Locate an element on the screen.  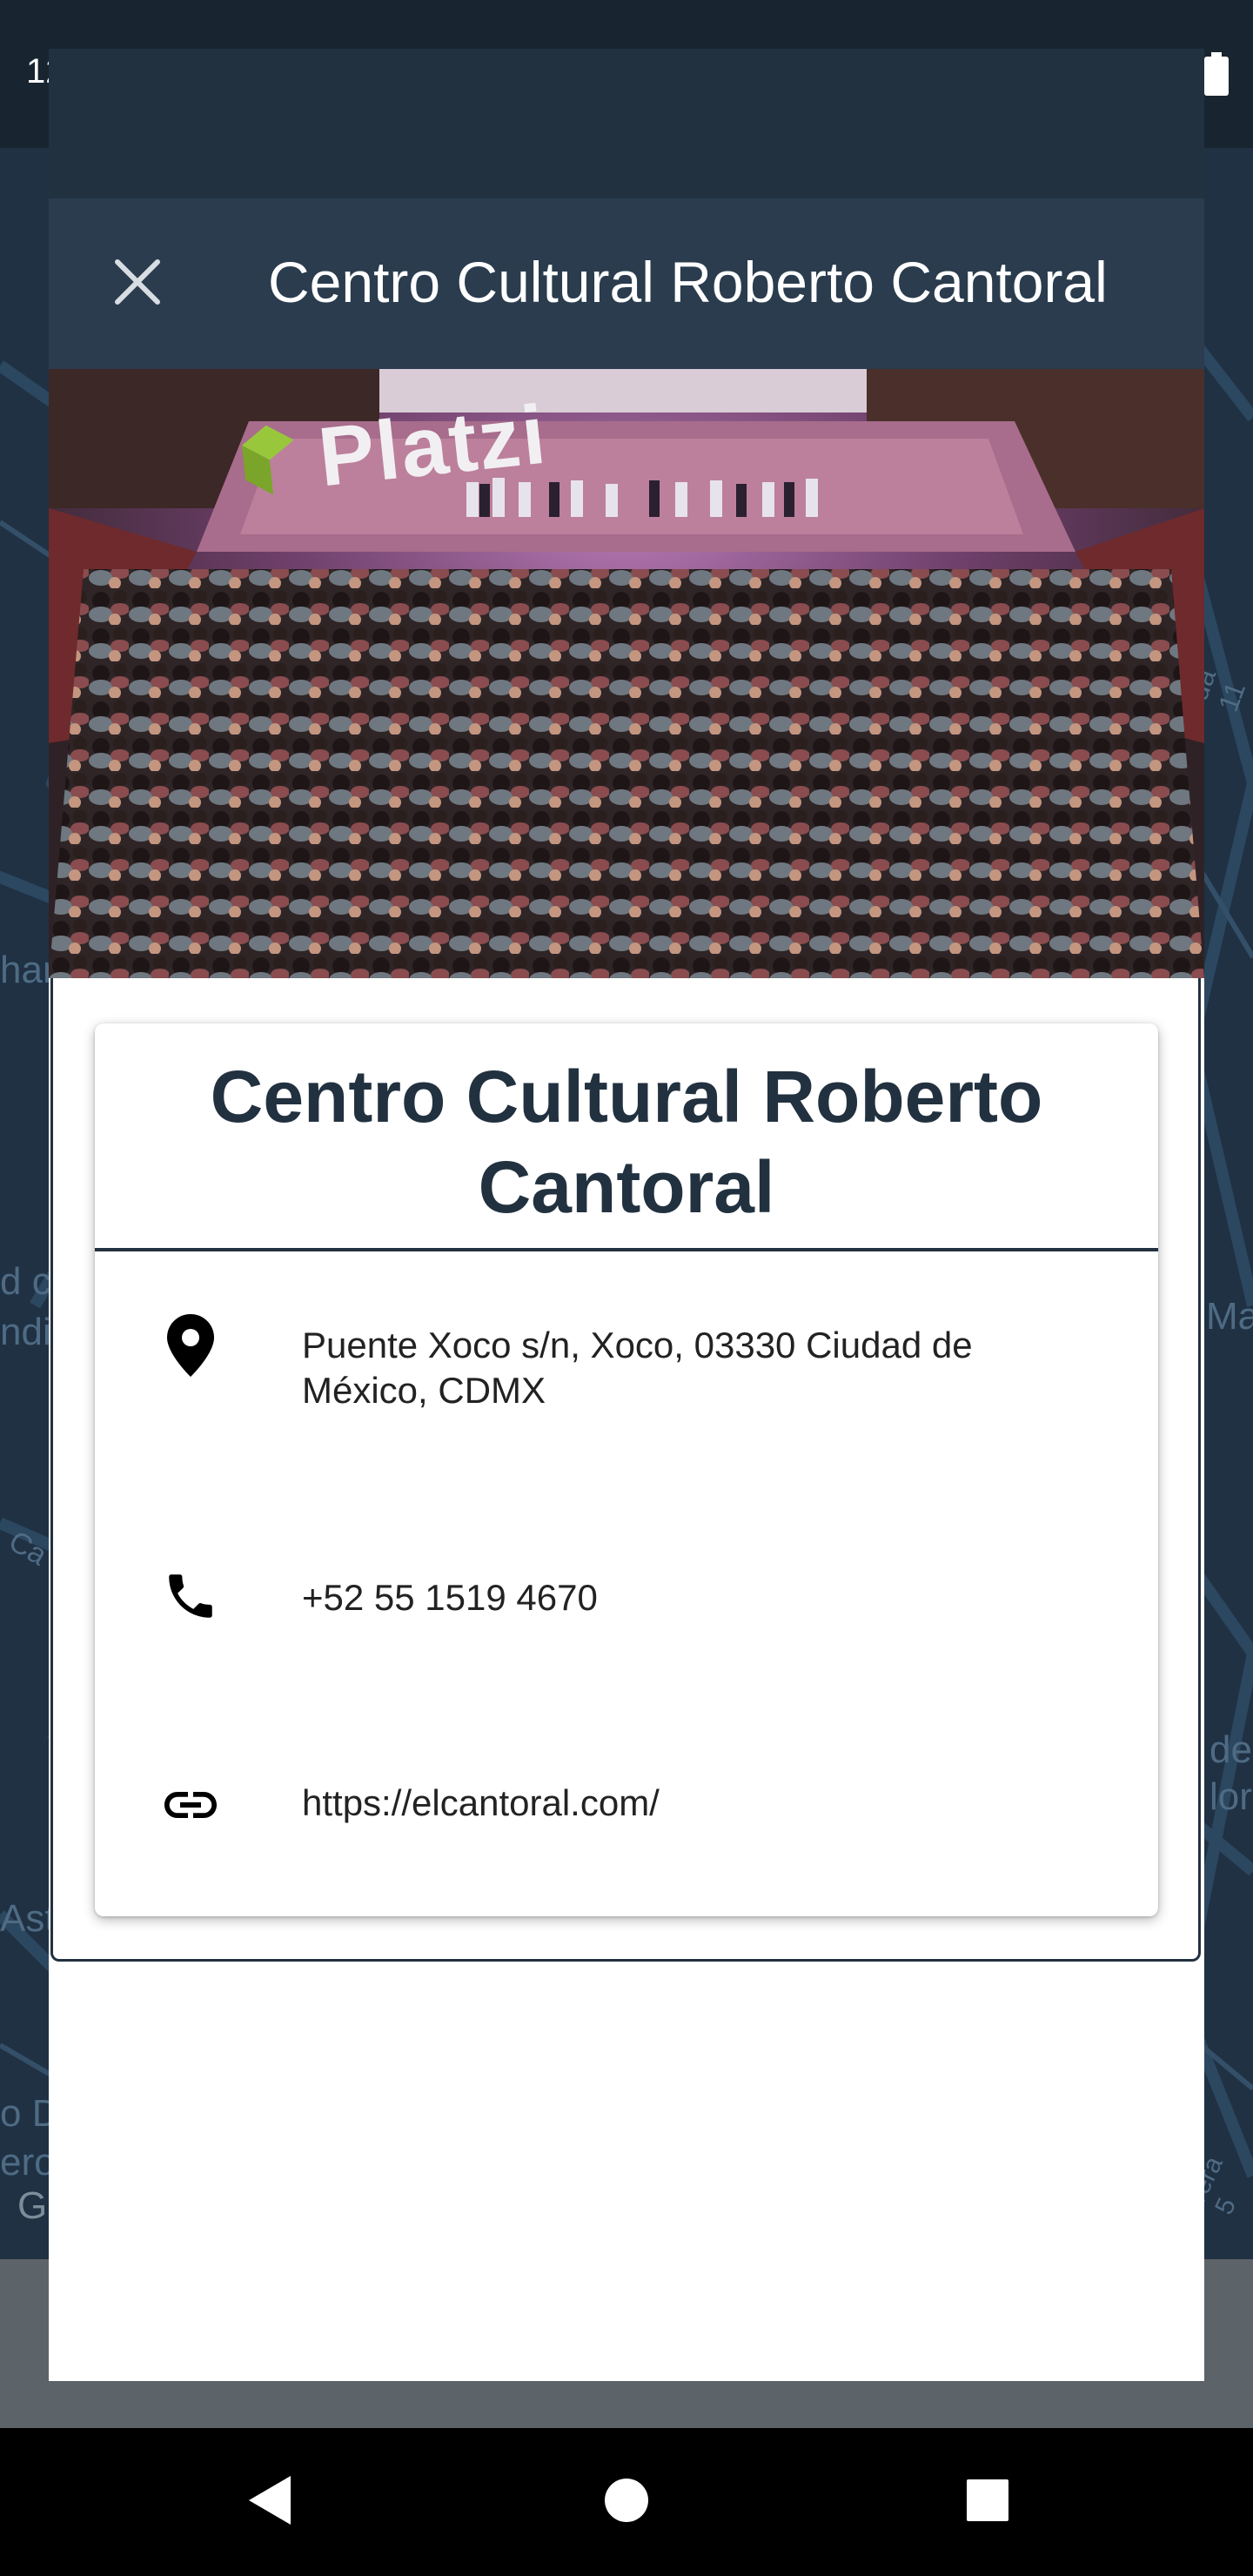
home-button is located at coordinates (626, 2502).